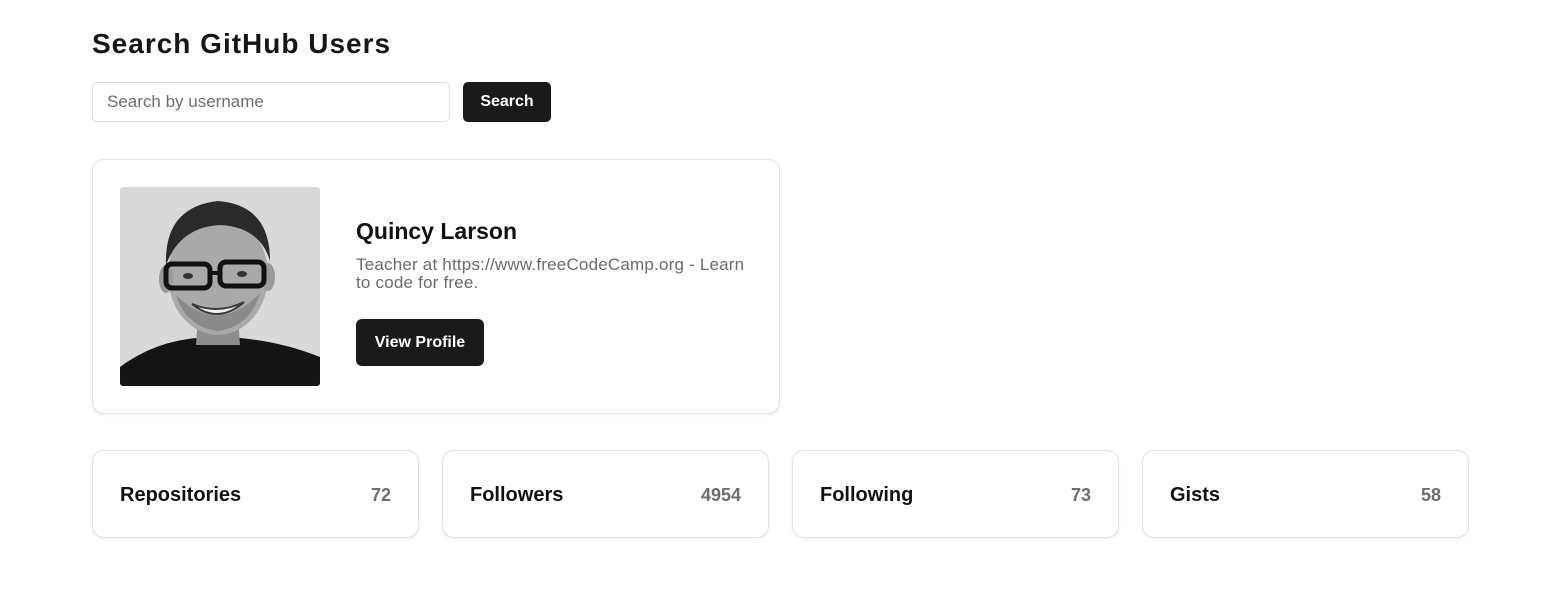  Describe the element at coordinates (181, 495) in the screenshot. I see `stat-label-repositories: Repositories` at that location.